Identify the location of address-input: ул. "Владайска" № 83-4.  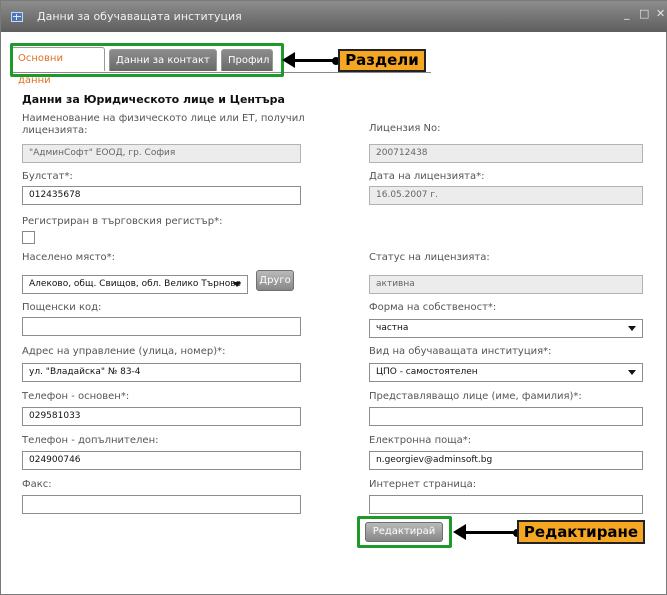
(161, 372).